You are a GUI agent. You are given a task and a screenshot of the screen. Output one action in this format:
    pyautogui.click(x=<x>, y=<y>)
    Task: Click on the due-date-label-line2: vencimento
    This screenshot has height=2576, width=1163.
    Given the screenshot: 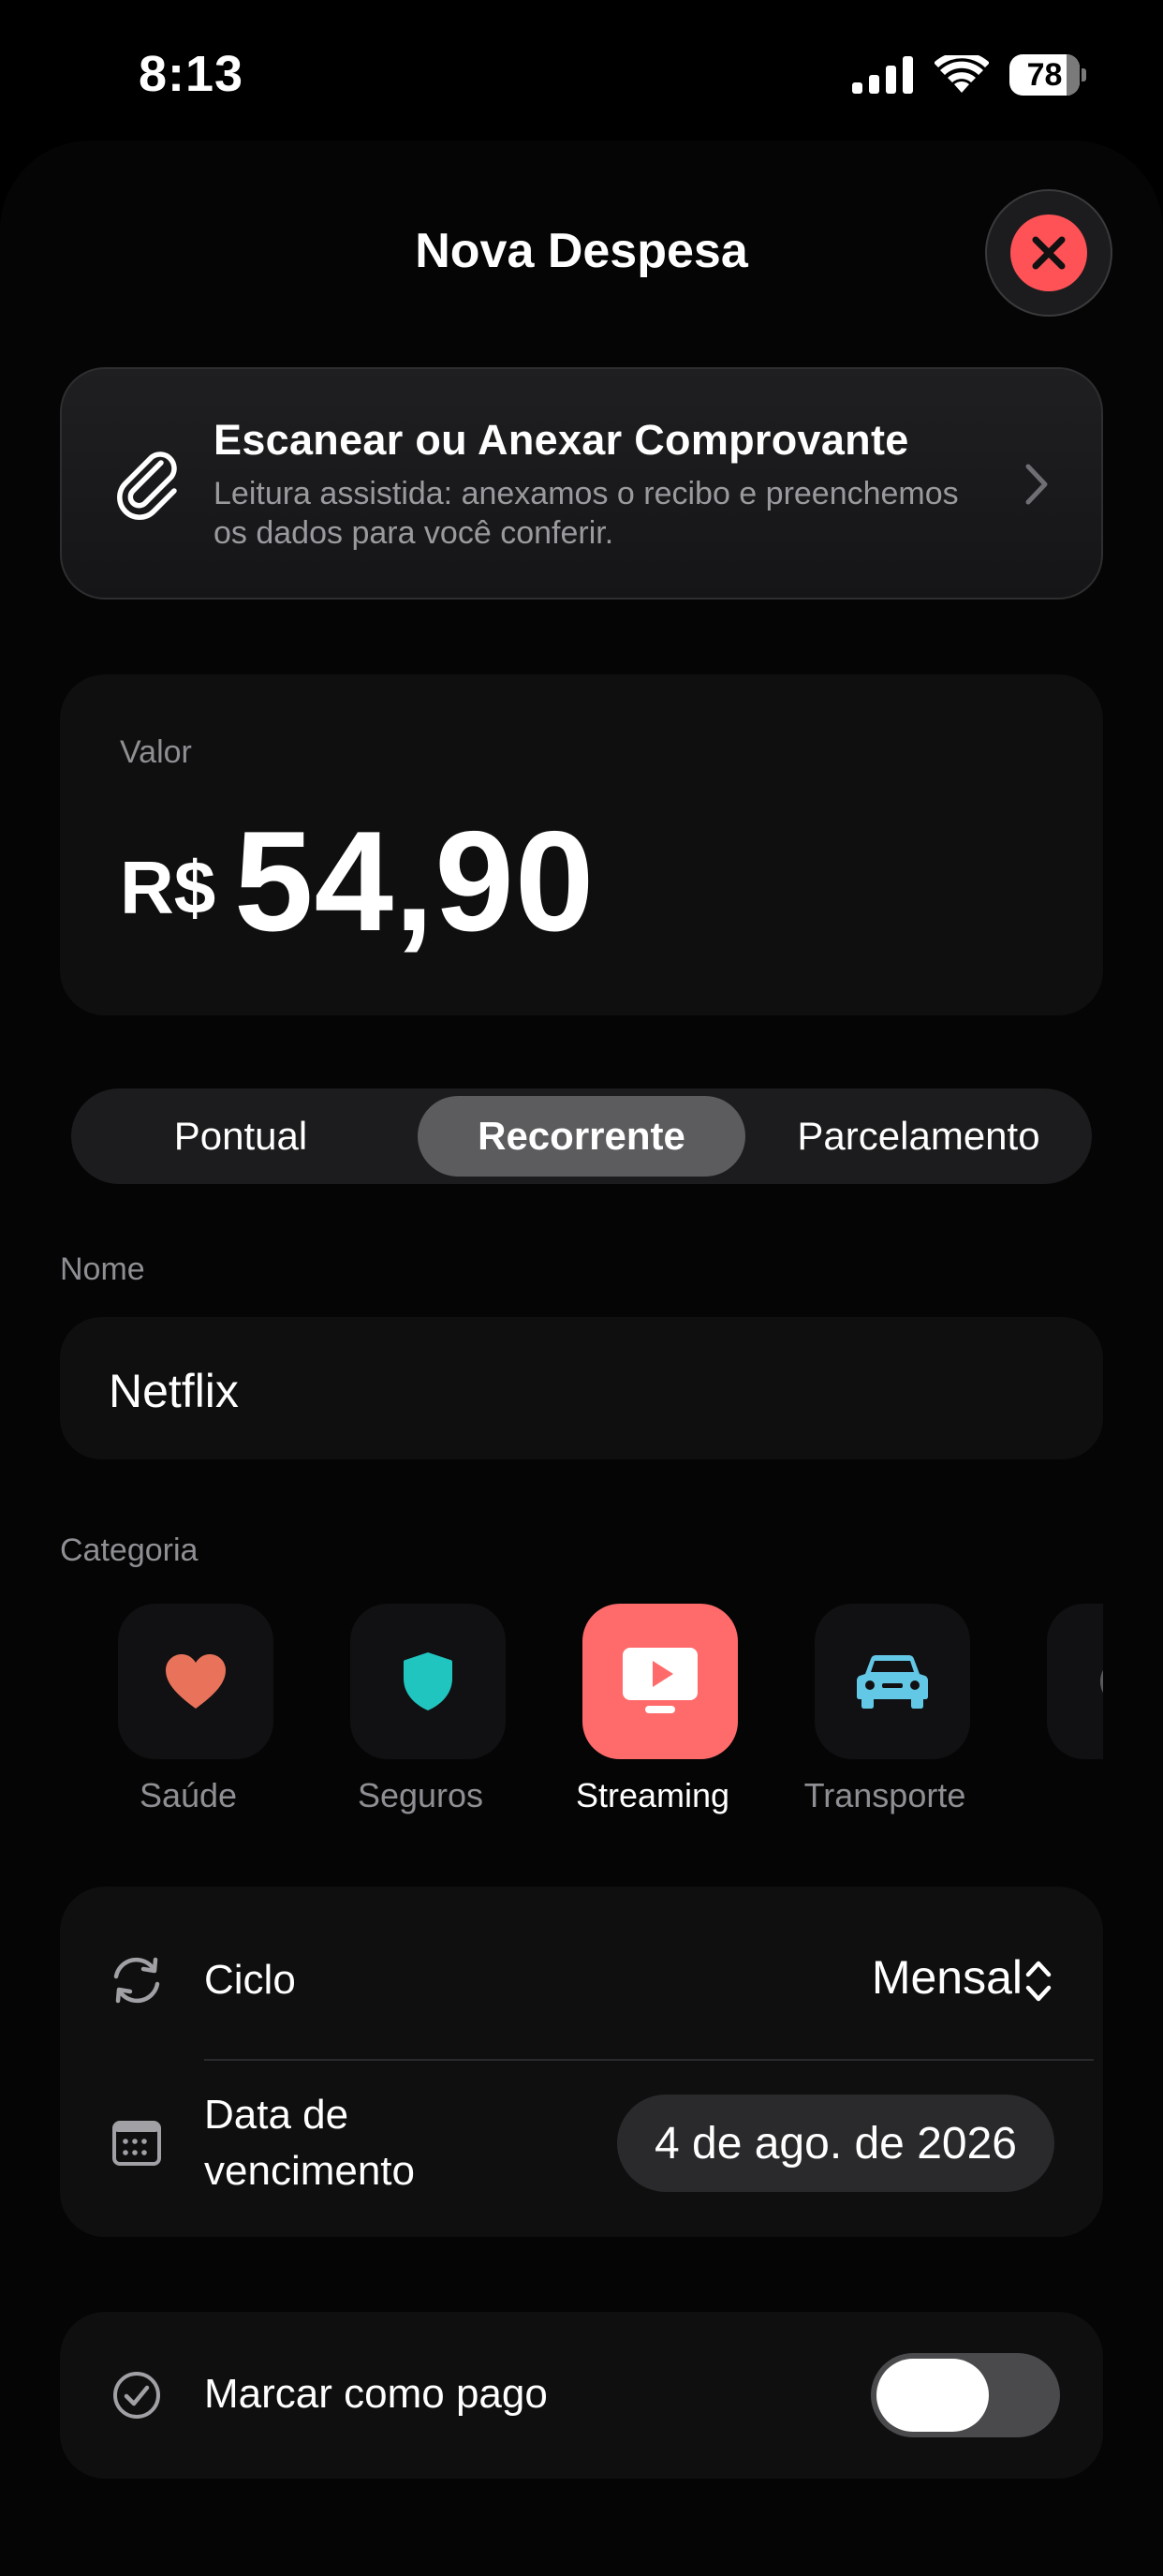 What is the action you would take?
    pyautogui.click(x=310, y=2171)
    